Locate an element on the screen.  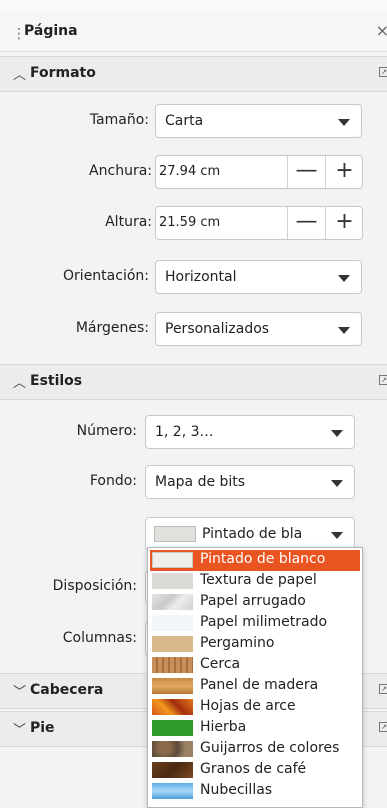
bitmap-option: Panel de madera is located at coordinates (255, 686).